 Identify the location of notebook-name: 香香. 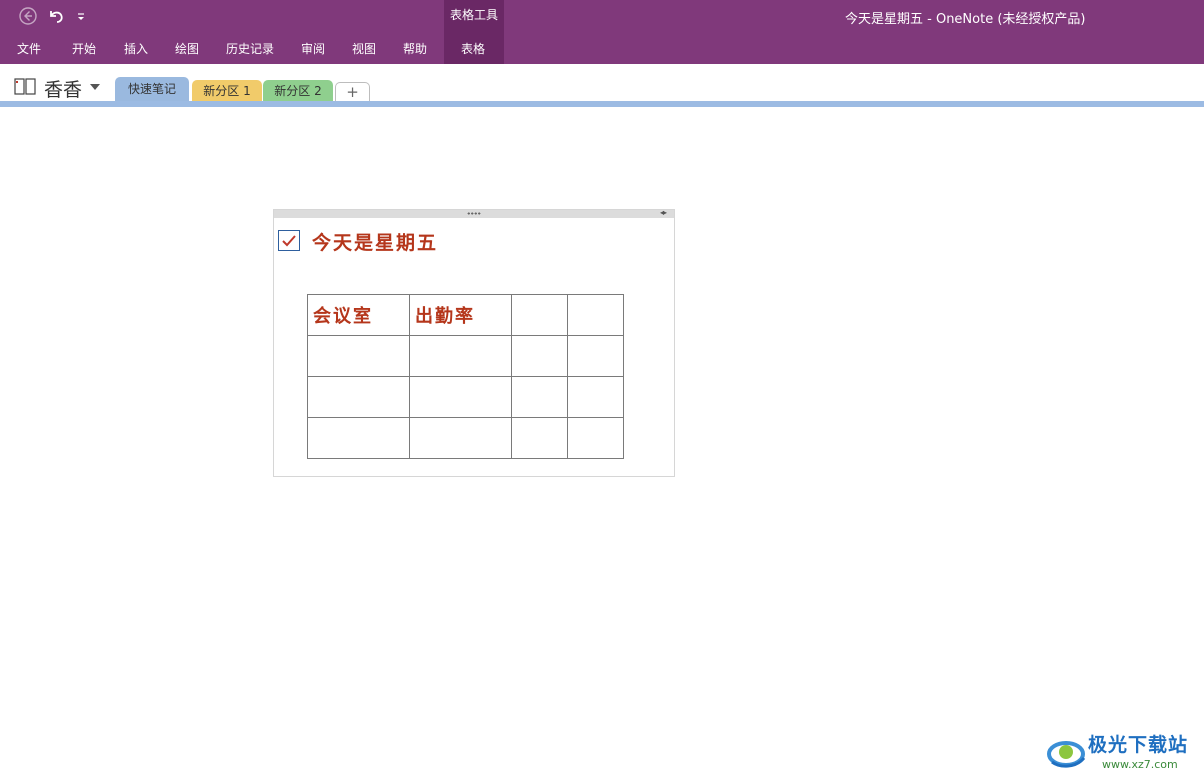
(63, 88).